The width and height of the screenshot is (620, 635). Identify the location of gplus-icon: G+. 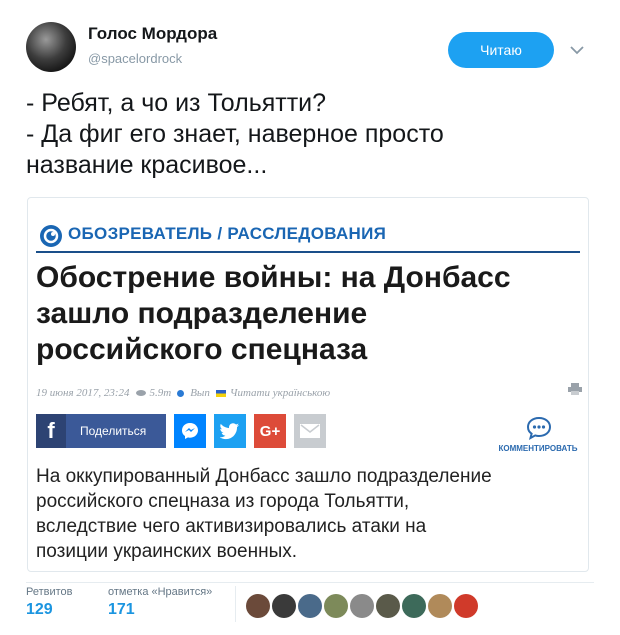
(270, 431).